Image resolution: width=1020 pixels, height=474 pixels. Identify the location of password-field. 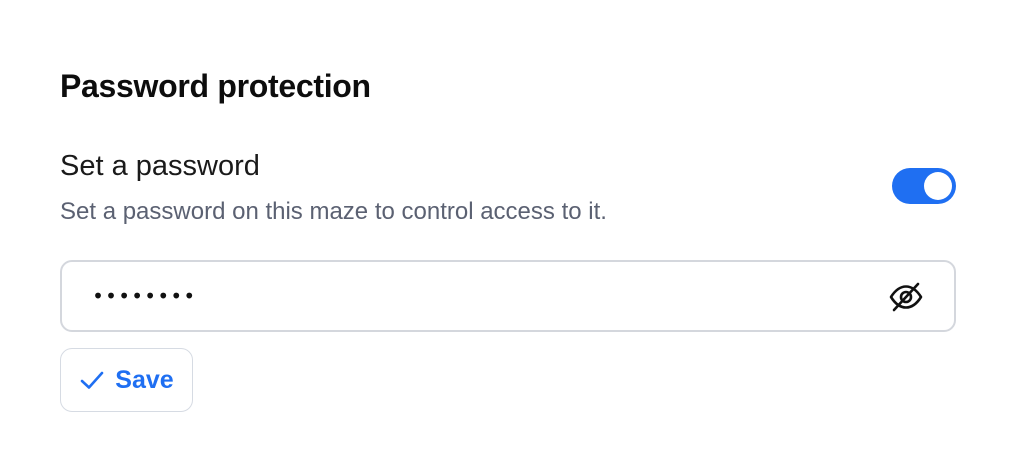
(508, 296).